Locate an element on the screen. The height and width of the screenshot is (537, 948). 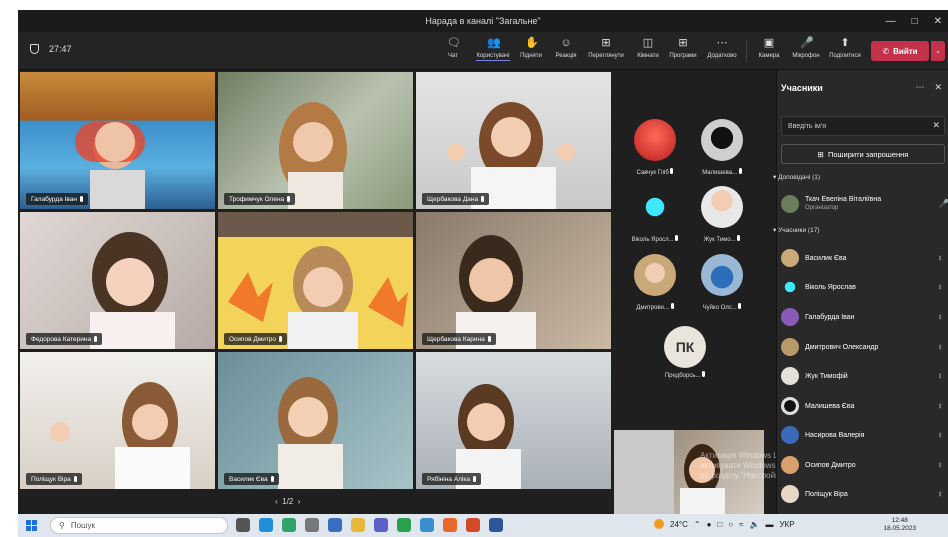
reactions-button: ☺ Реакція is located at coordinates (566, 48).